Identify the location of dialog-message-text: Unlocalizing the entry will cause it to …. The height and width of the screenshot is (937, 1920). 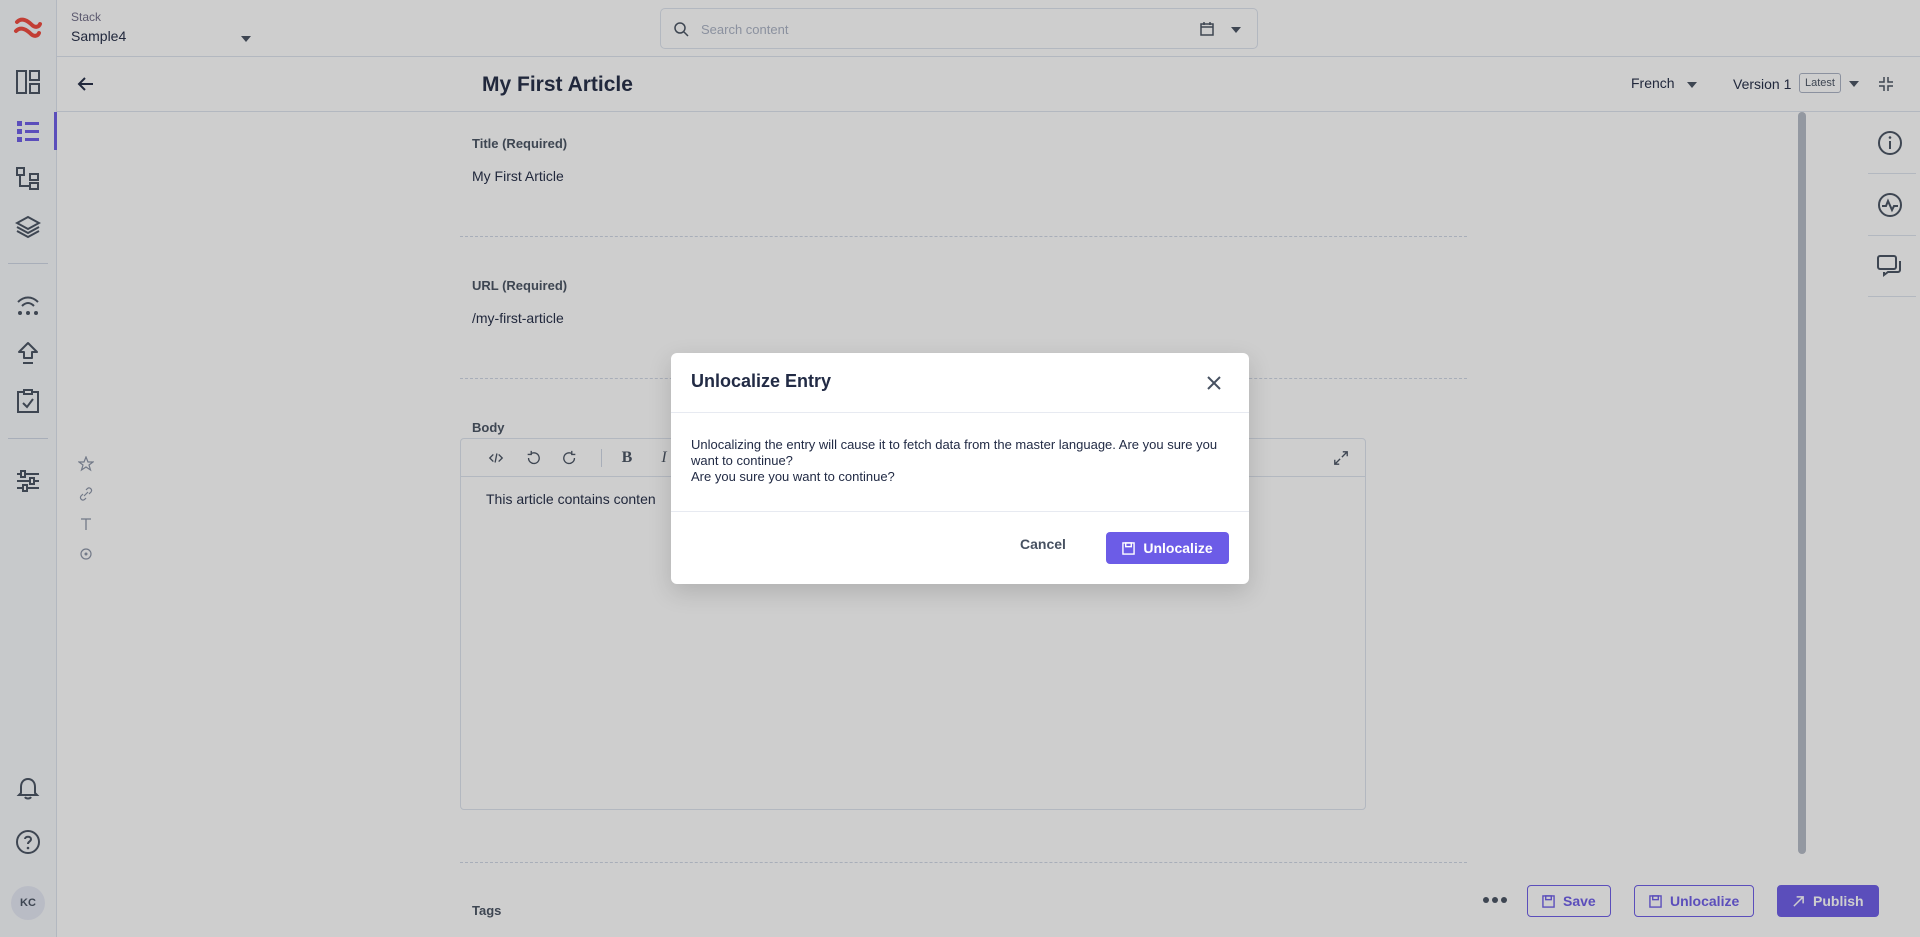
(954, 452).